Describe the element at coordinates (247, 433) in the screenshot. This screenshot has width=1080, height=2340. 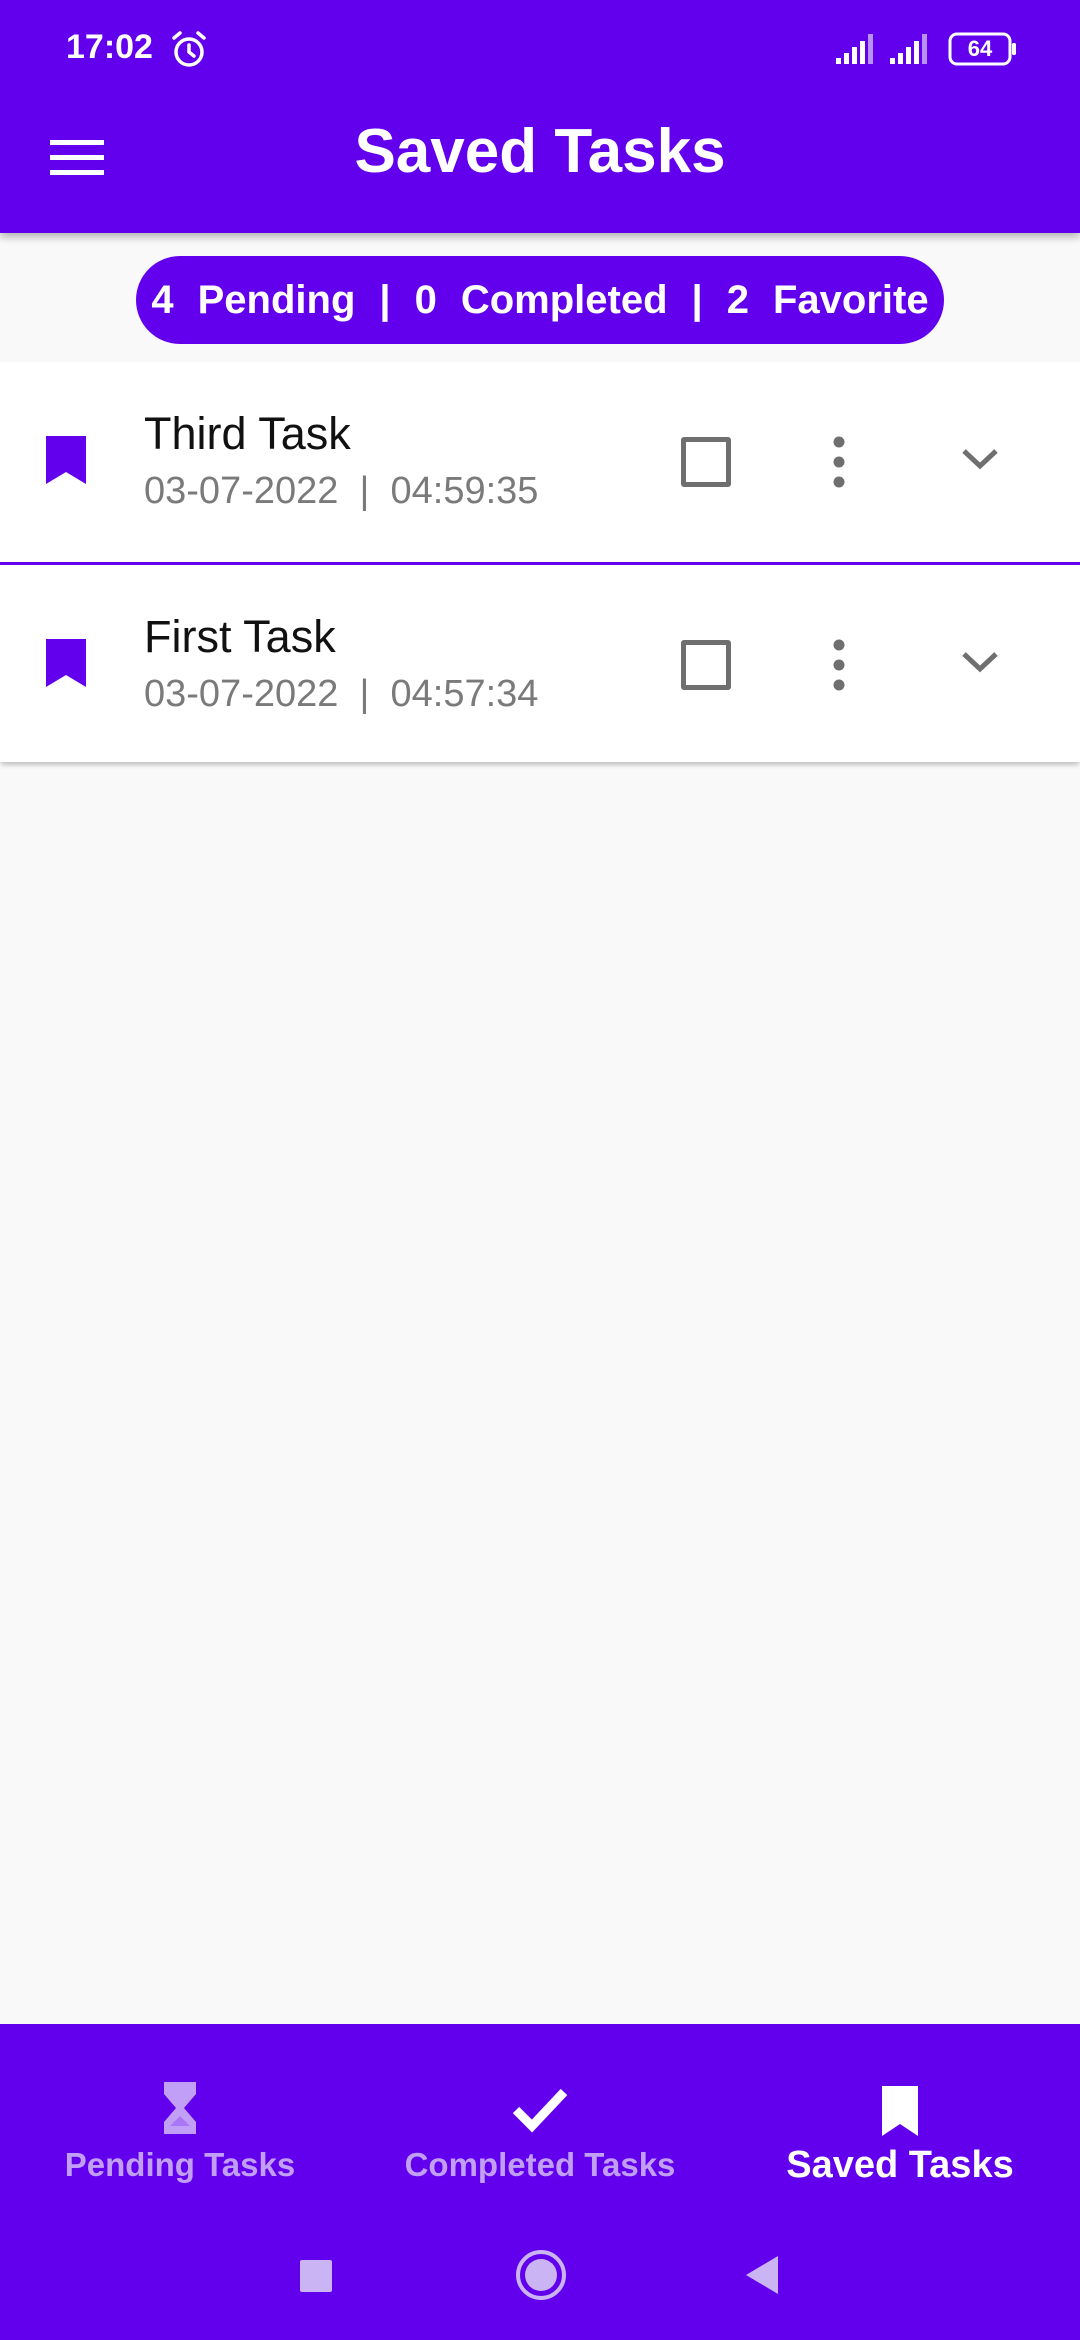
I see `task-title: Third Task` at that location.